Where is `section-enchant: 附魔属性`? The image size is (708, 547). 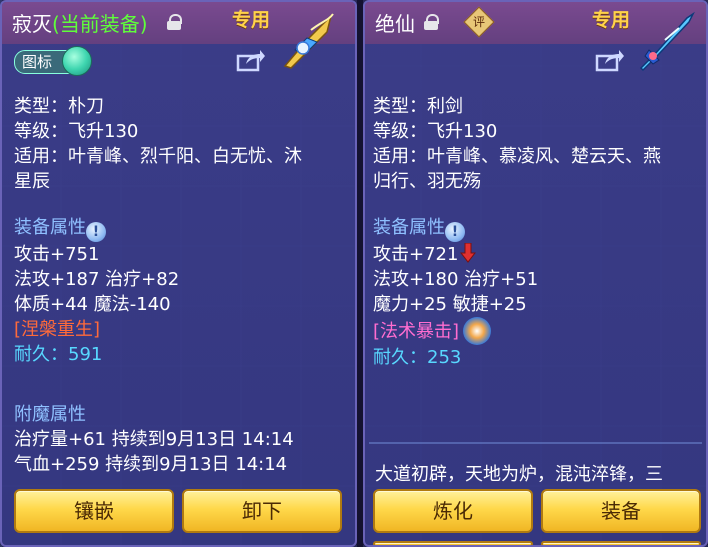 section-enchant: 附魔属性 is located at coordinates (50, 414).